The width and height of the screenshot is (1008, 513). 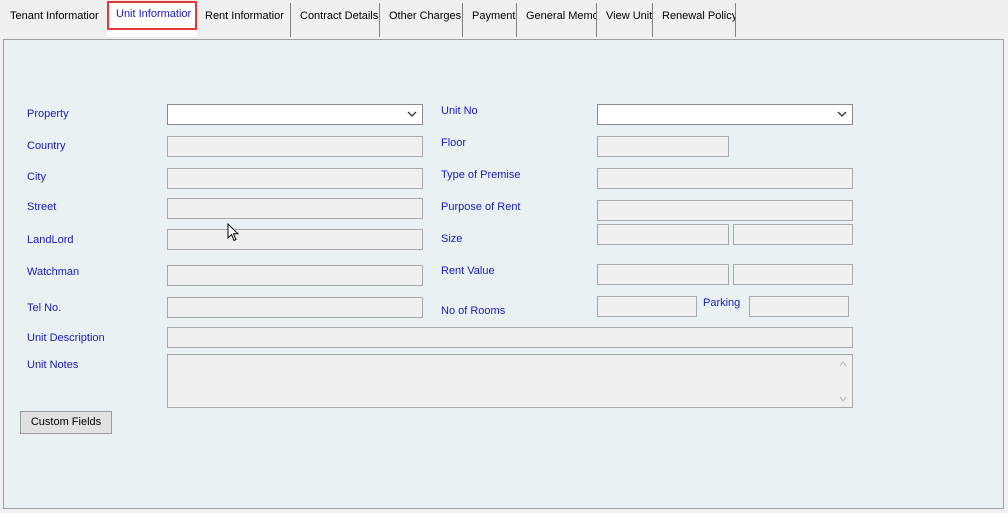 What do you see at coordinates (799, 306) in the screenshot?
I see `parking-field` at bounding box center [799, 306].